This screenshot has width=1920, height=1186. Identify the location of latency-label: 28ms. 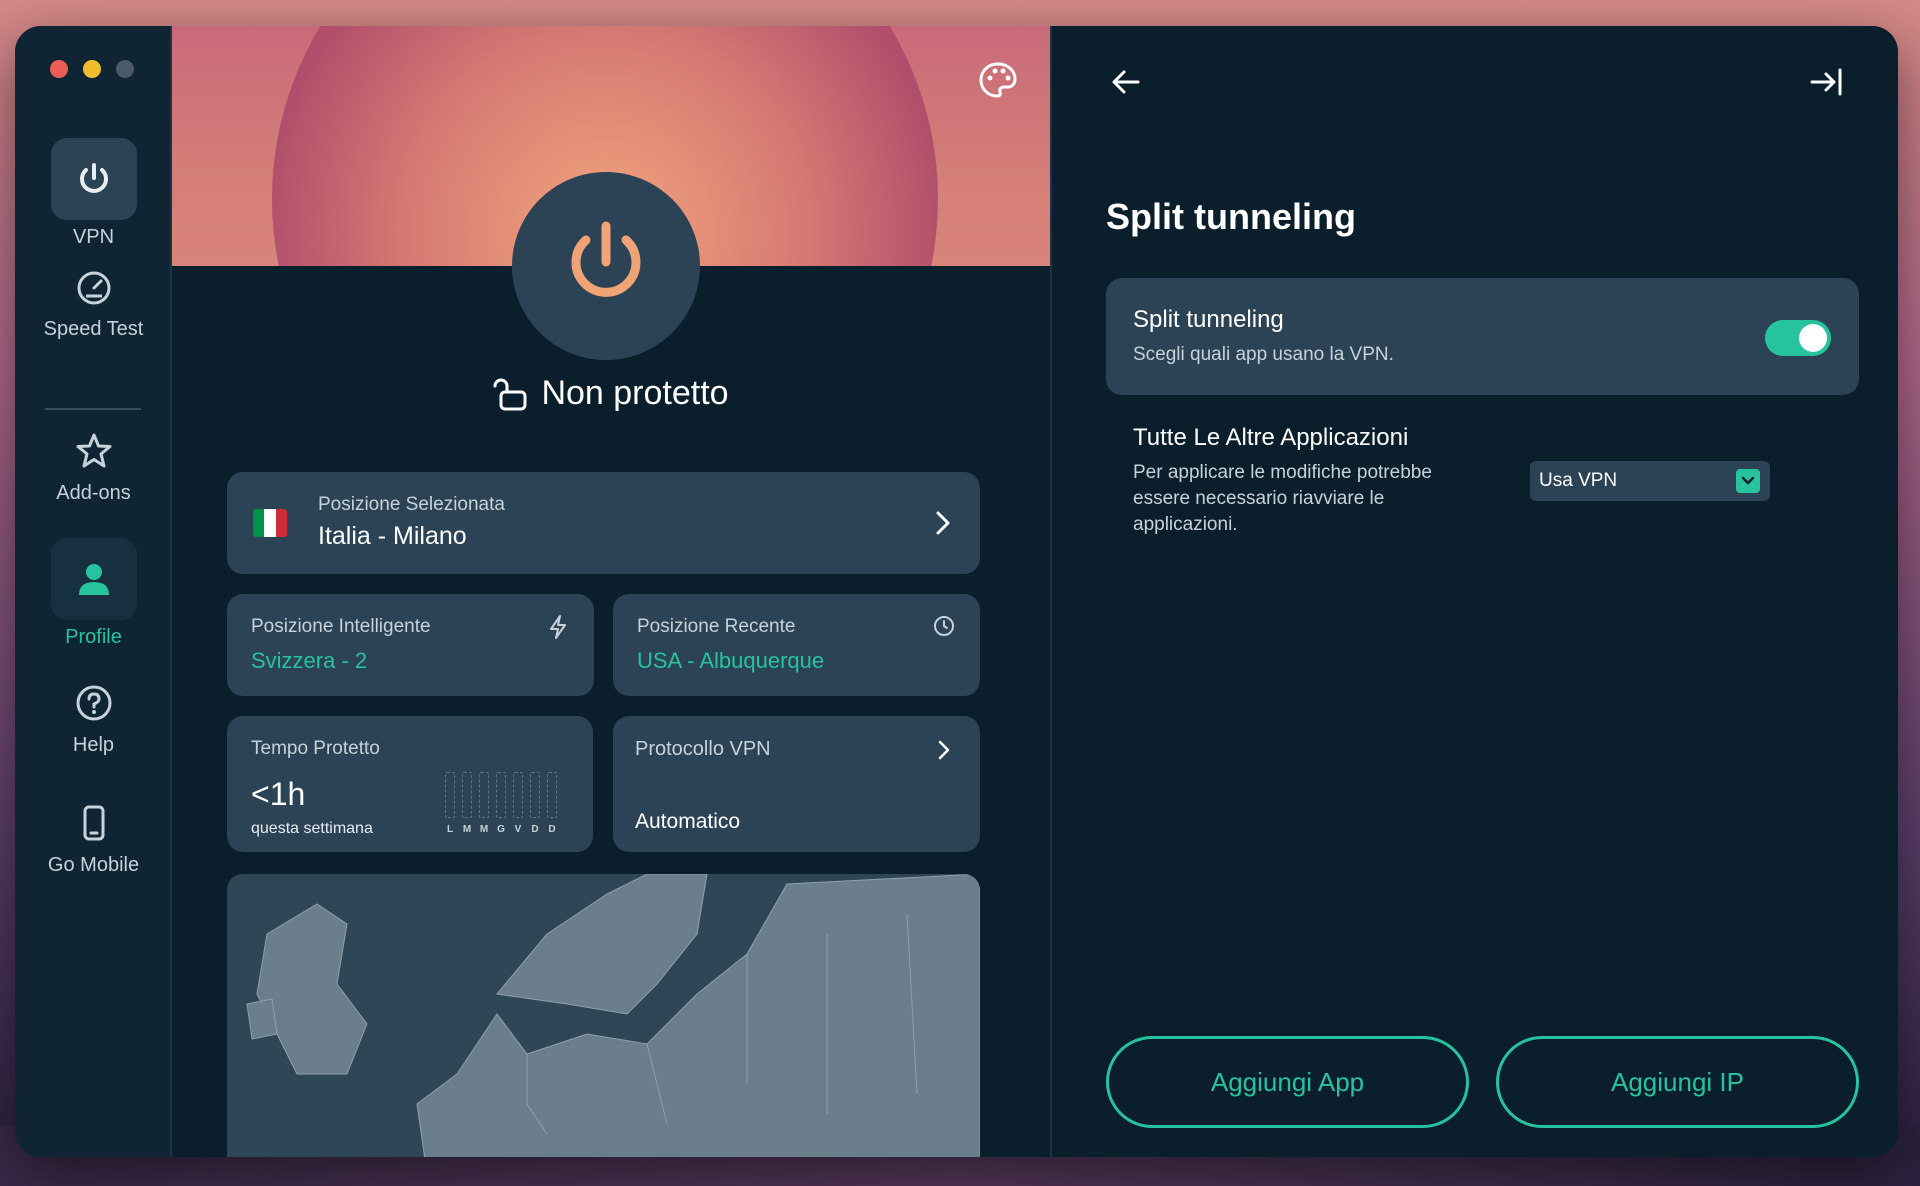
(489, 1156).